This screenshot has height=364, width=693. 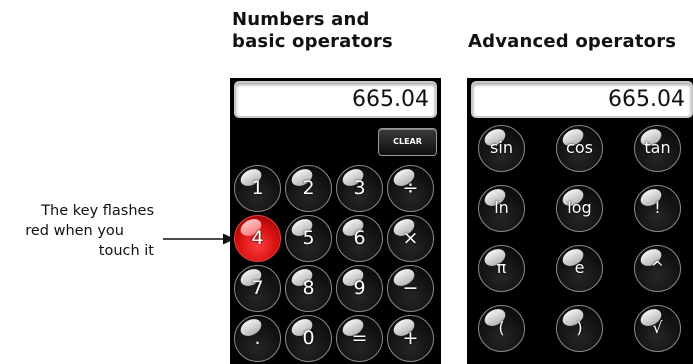 I want to click on key-power-label: ^, so click(x=657, y=267).